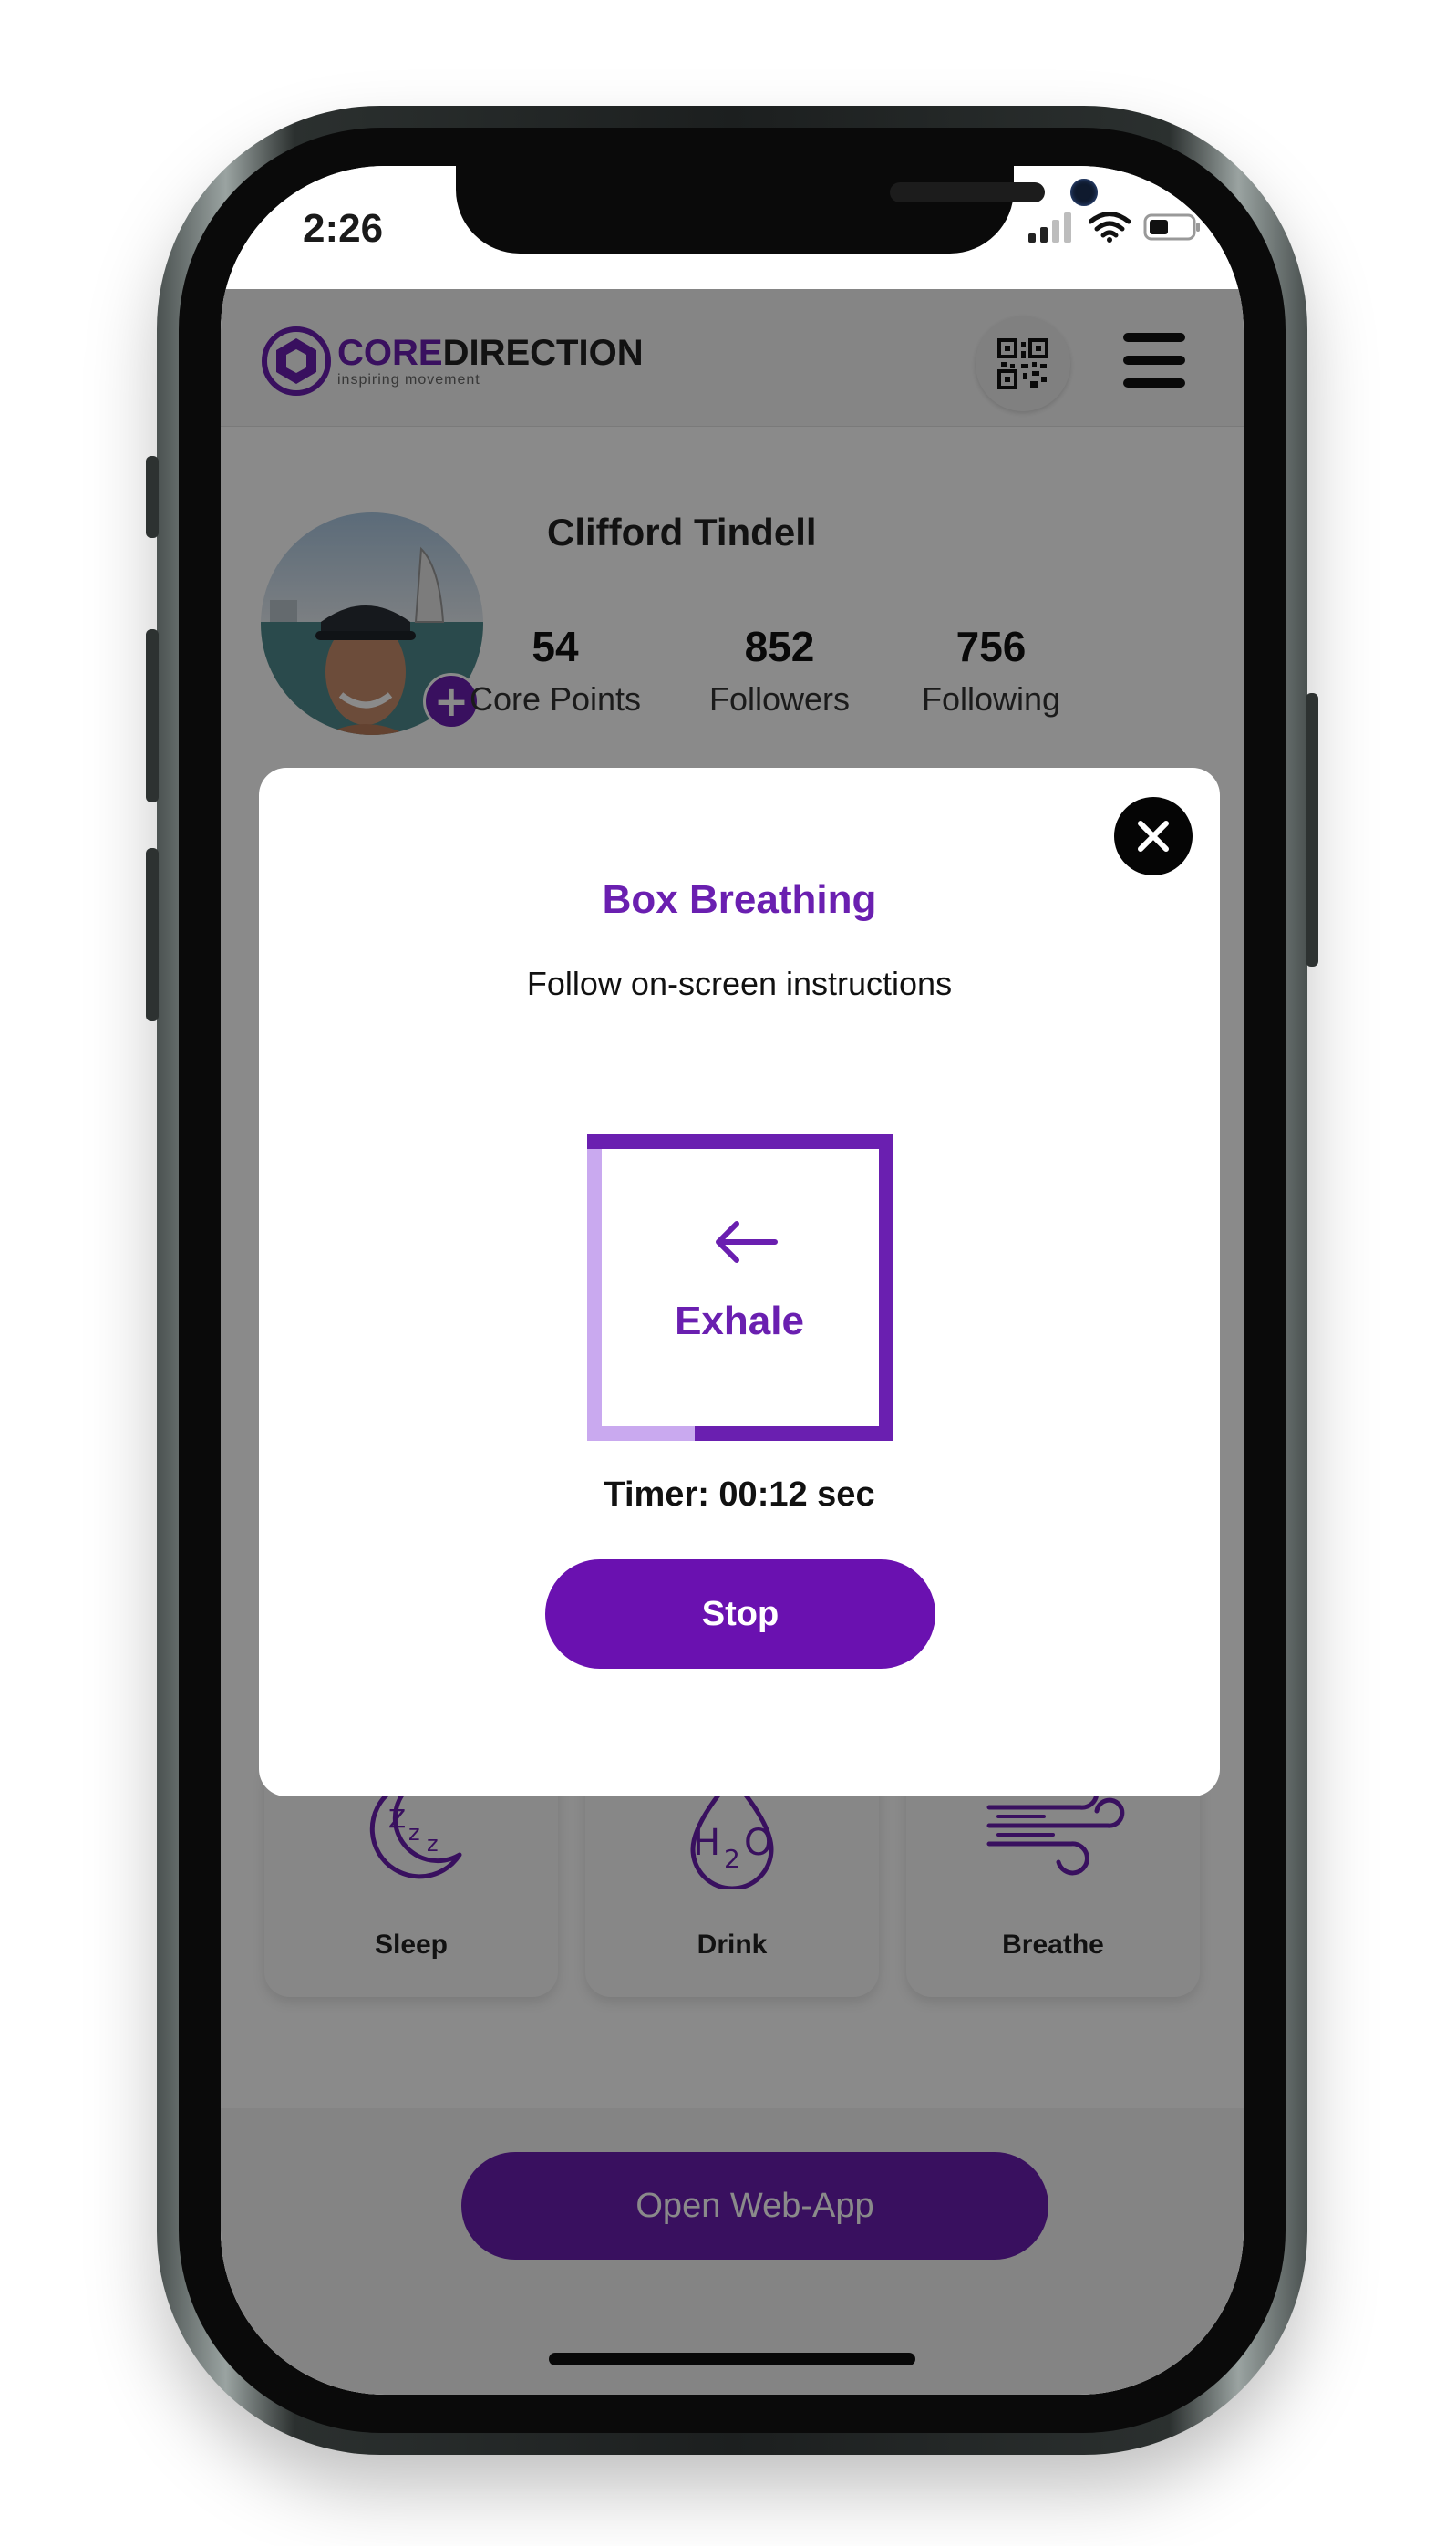 This screenshot has width=1456, height=2546. I want to click on close-icon, so click(1154, 837).